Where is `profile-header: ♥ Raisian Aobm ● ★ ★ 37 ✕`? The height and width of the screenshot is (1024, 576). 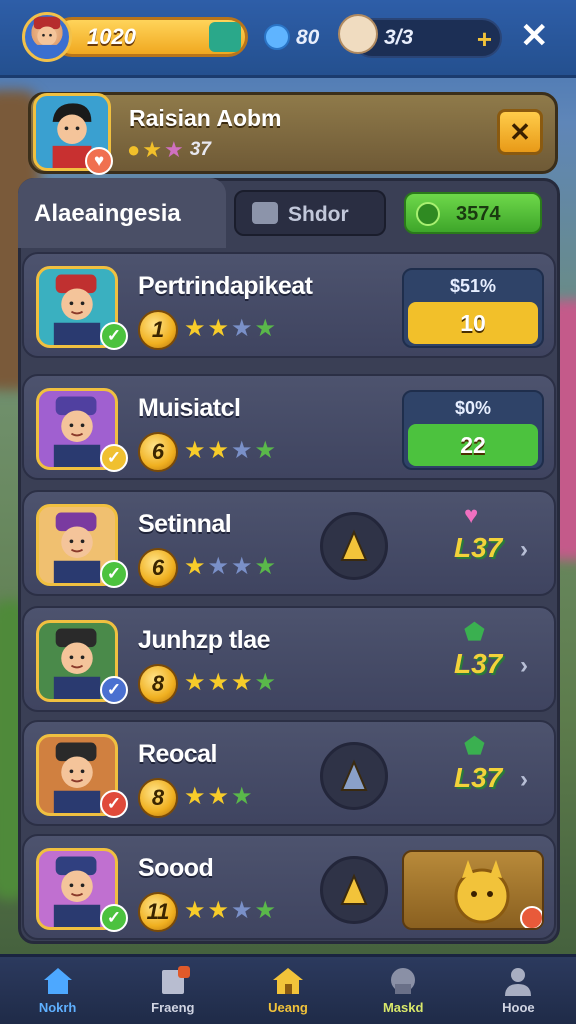
profile-header: ♥ Raisian Aobm ● ★ ★ 37 ✕ is located at coordinates (293, 133).